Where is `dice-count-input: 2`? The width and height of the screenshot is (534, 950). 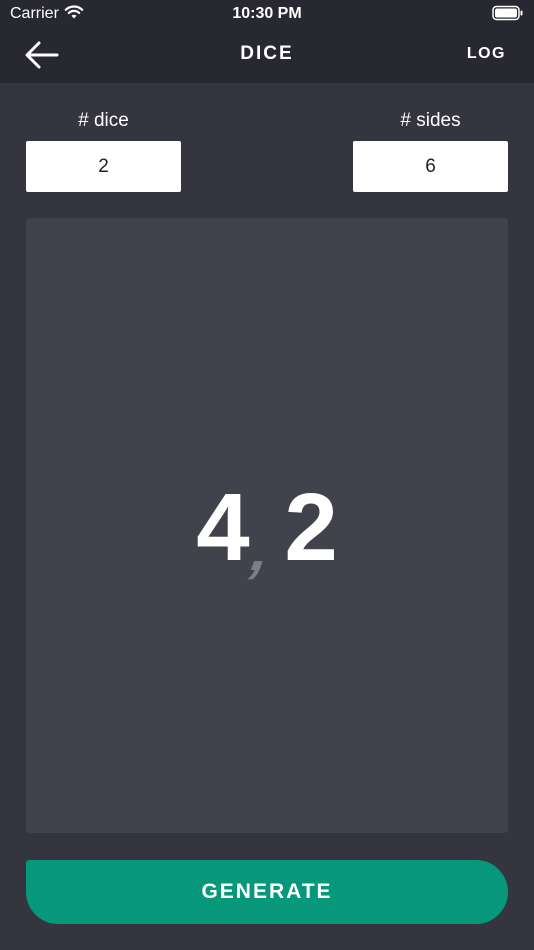 dice-count-input: 2 is located at coordinates (103, 166).